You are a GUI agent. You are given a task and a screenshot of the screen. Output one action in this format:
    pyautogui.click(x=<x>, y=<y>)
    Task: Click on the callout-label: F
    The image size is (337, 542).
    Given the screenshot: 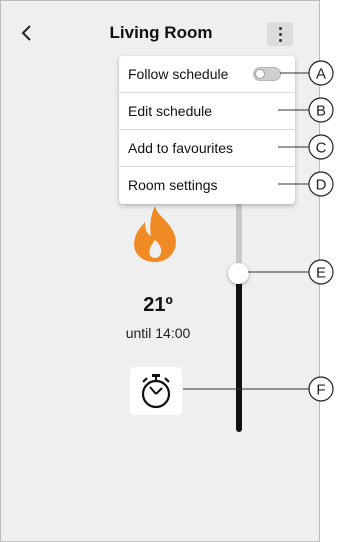 What is the action you would take?
    pyautogui.click(x=320, y=390)
    